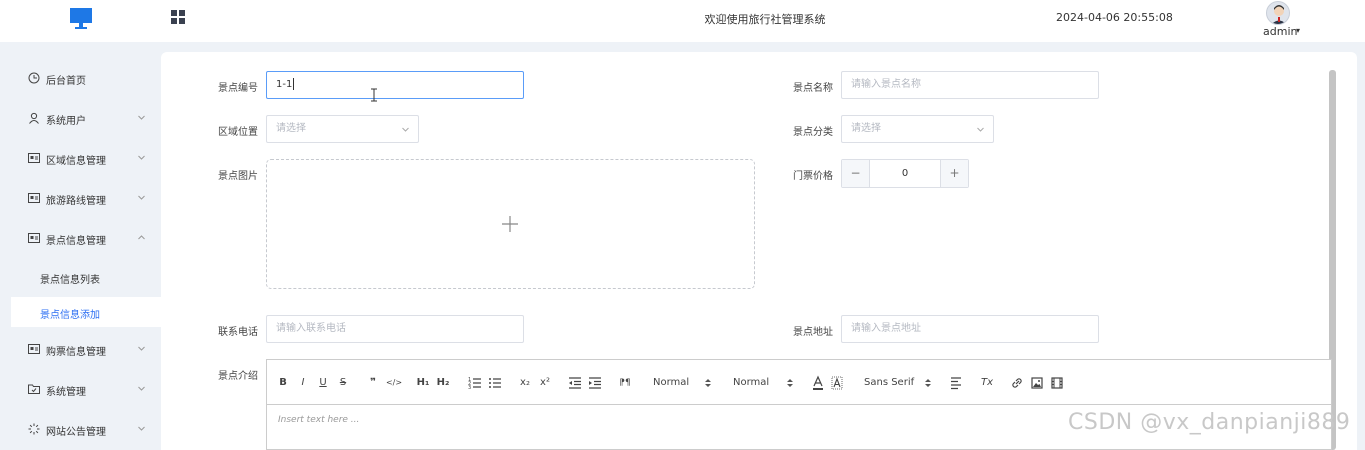 This screenshot has height=450, width=1365. What do you see at coordinates (987, 383) in the screenshot?
I see `clean-format-button: Tx` at bounding box center [987, 383].